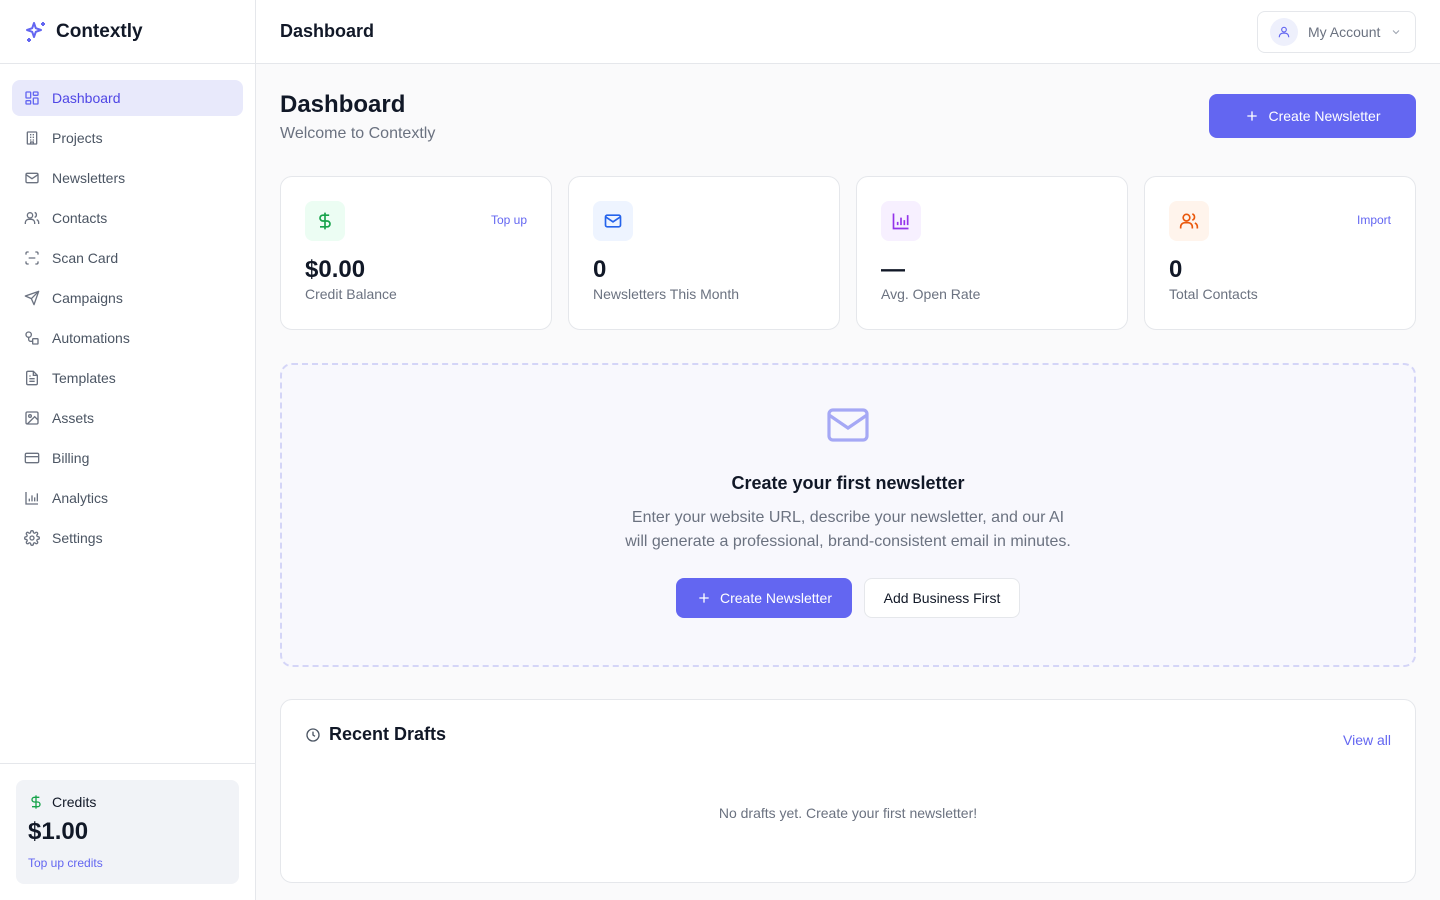 Image resolution: width=1440 pixels, height=900 pixels. I want to click on avatar, so click(1284, 31).